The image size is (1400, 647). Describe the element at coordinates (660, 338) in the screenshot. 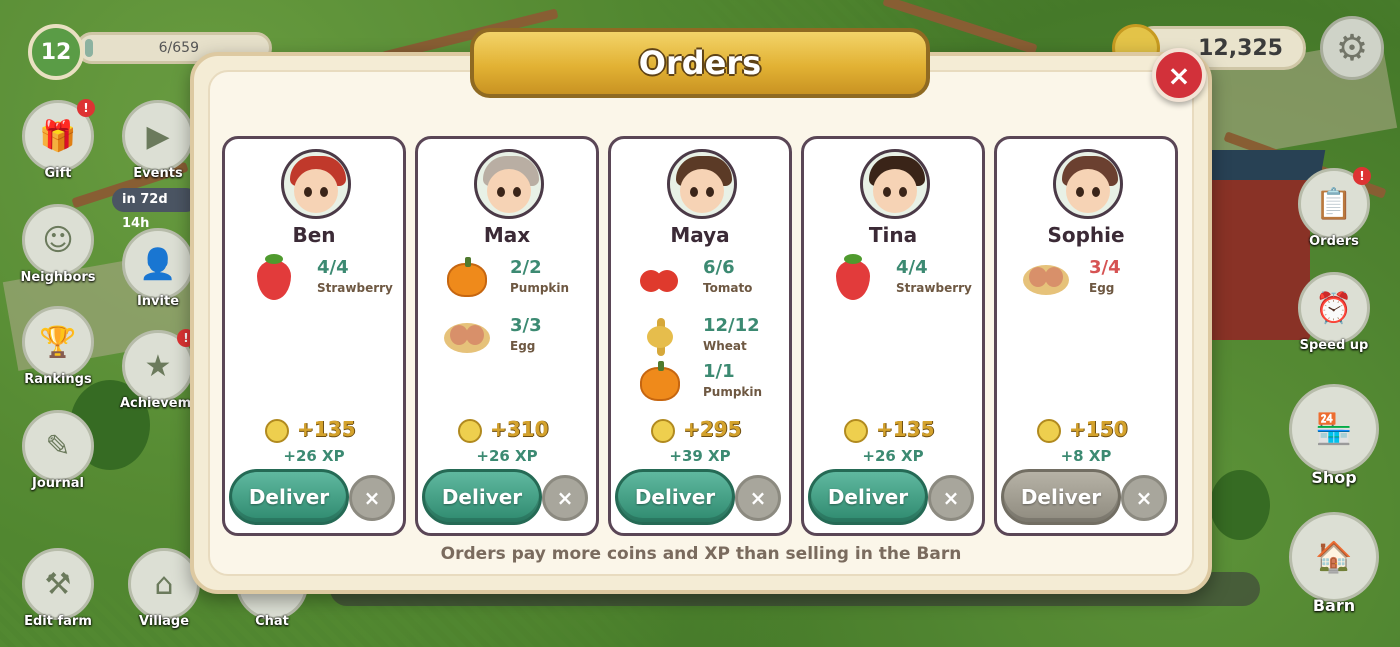

I see `wheat-icon` at that location.